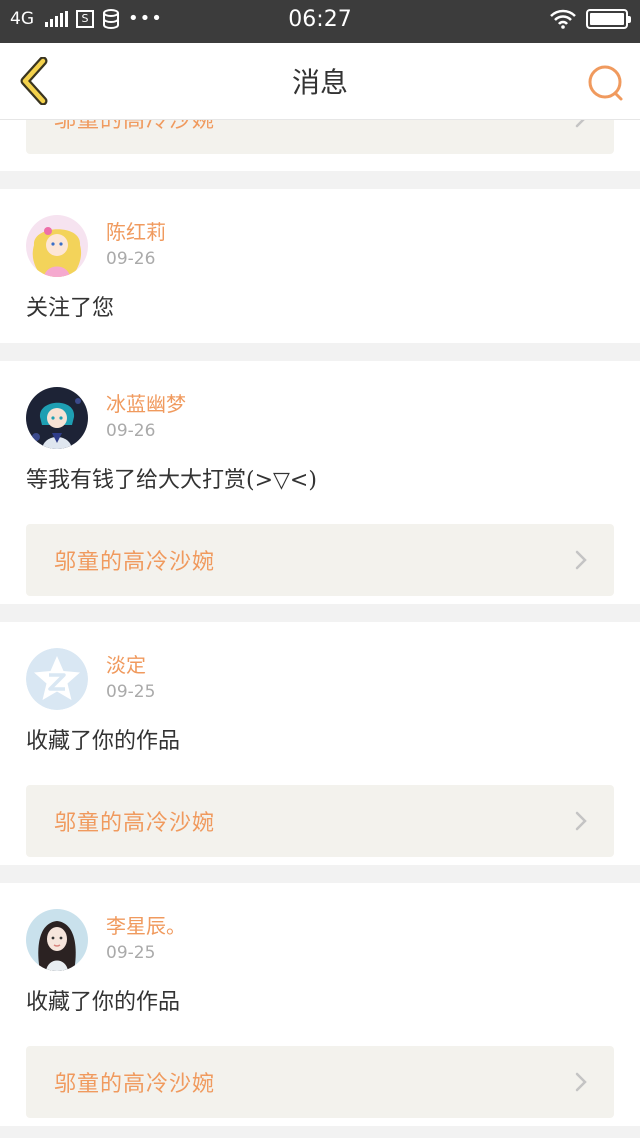  I want to click on search-icon, so click(605, 83).